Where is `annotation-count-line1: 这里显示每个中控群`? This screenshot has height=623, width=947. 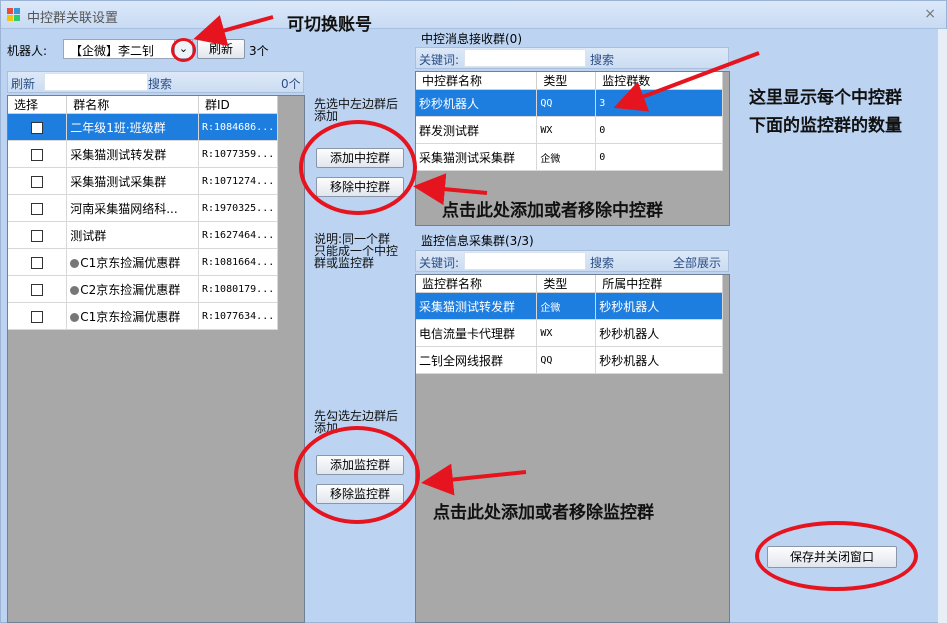
annotation-count-line1: 这里显示每个中控群 is located at coordinates (825, 98).